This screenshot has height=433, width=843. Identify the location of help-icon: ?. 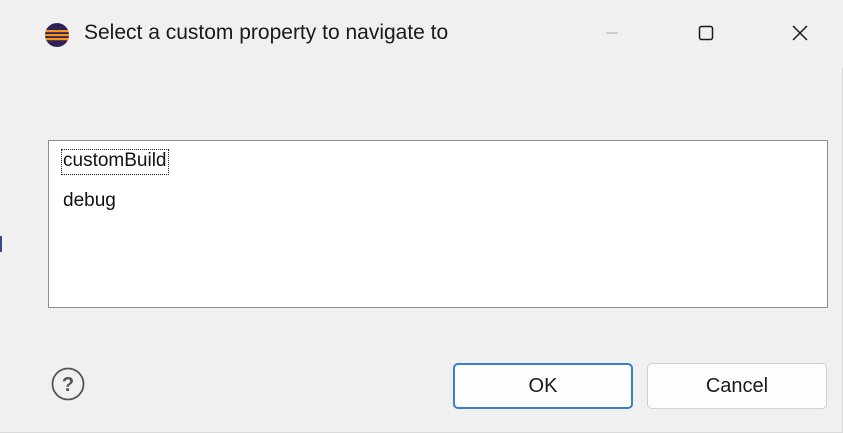
(68, 384).